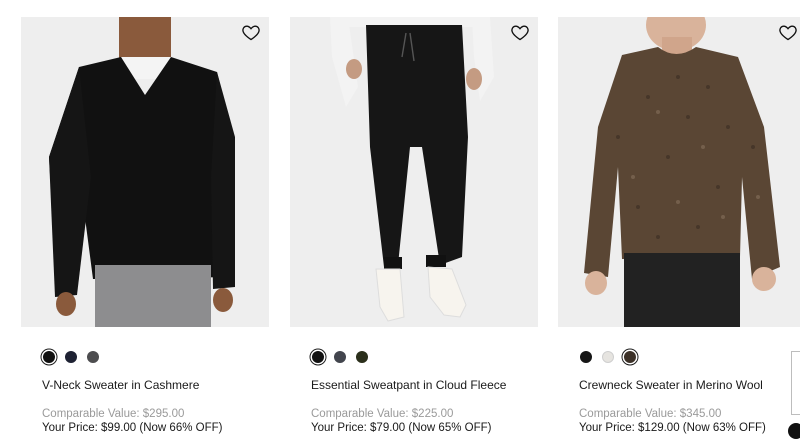  Describe the element at coordinates (401, 428) in the screenshot. I see `your-price: Your Price: $79.00 (Now 65% OFF)` at that location.